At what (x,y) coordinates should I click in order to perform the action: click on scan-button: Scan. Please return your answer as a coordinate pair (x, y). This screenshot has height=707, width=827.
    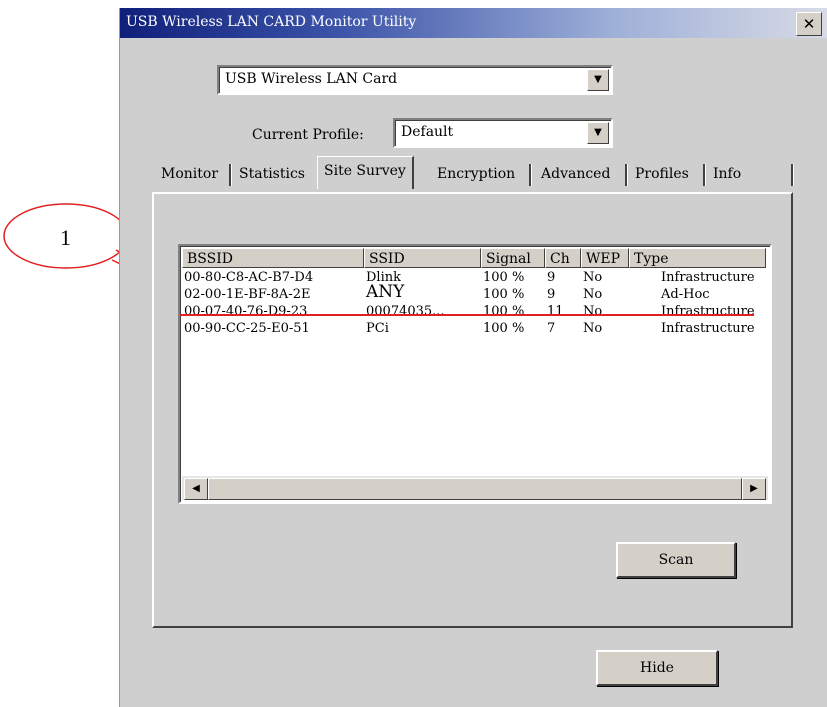
    Looking at the image, I should click on (676, 560).